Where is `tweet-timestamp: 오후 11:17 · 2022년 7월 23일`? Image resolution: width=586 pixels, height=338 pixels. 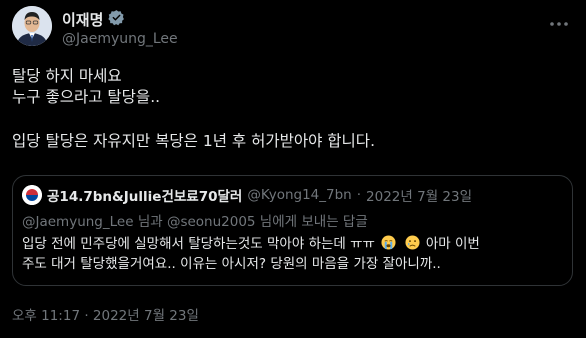
tweet-timestamp: 오후 11:17 · 2022년 7월 23일 is located at coordinates (105, 314).